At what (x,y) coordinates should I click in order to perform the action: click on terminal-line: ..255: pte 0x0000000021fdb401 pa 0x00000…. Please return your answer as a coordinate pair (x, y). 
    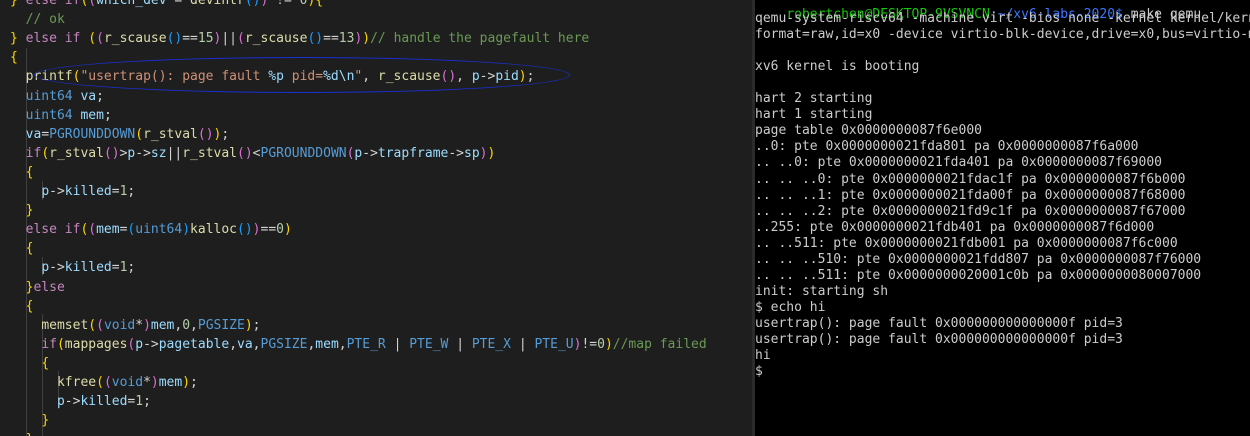
    Looking at the image, I should click on (955, 227).